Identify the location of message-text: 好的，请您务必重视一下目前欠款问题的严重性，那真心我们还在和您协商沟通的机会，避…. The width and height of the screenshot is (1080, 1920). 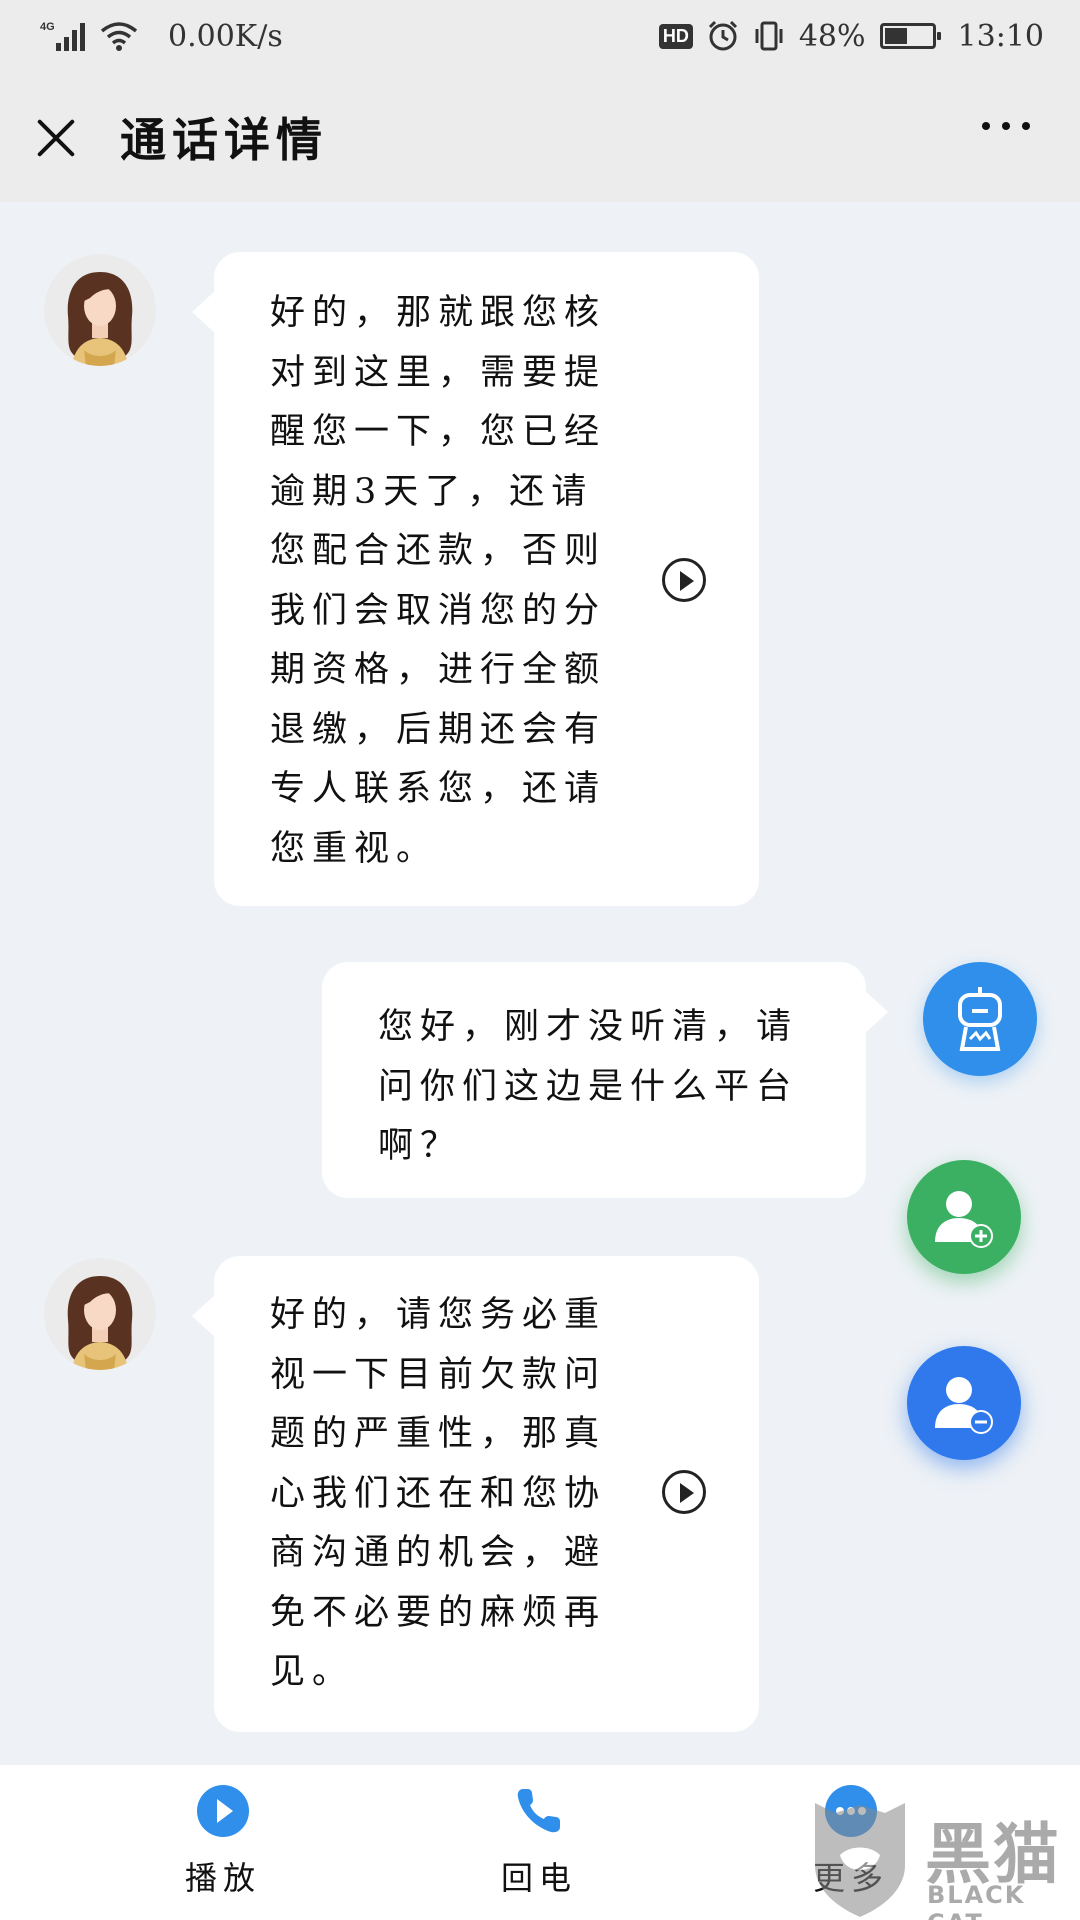
(438, 1493).